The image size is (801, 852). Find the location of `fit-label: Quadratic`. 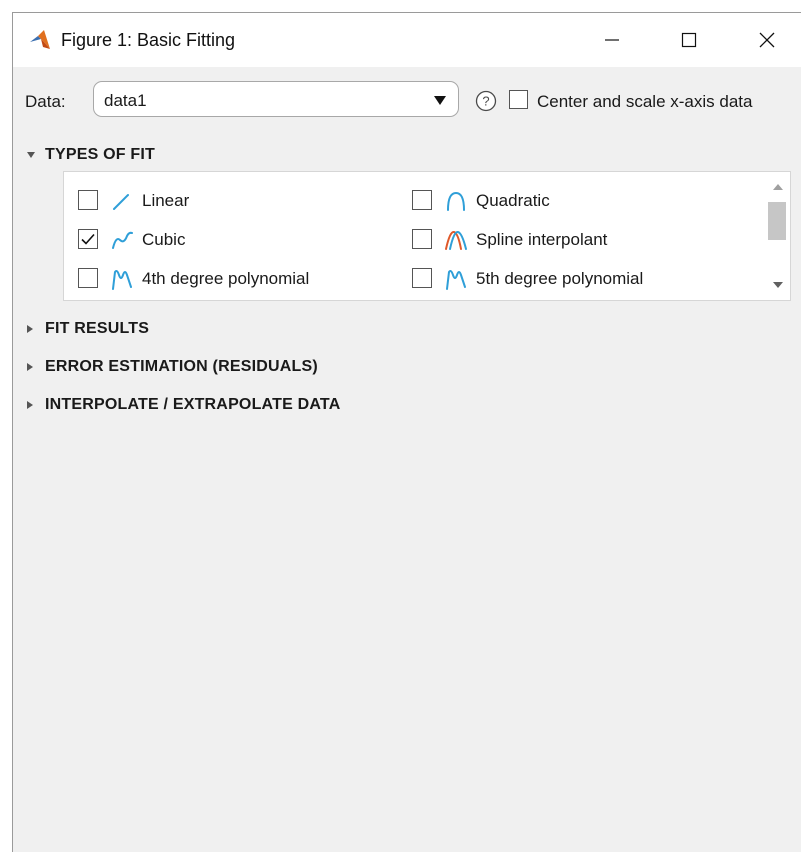

fit-label: Quadratic is located at coordinates (513, 200).